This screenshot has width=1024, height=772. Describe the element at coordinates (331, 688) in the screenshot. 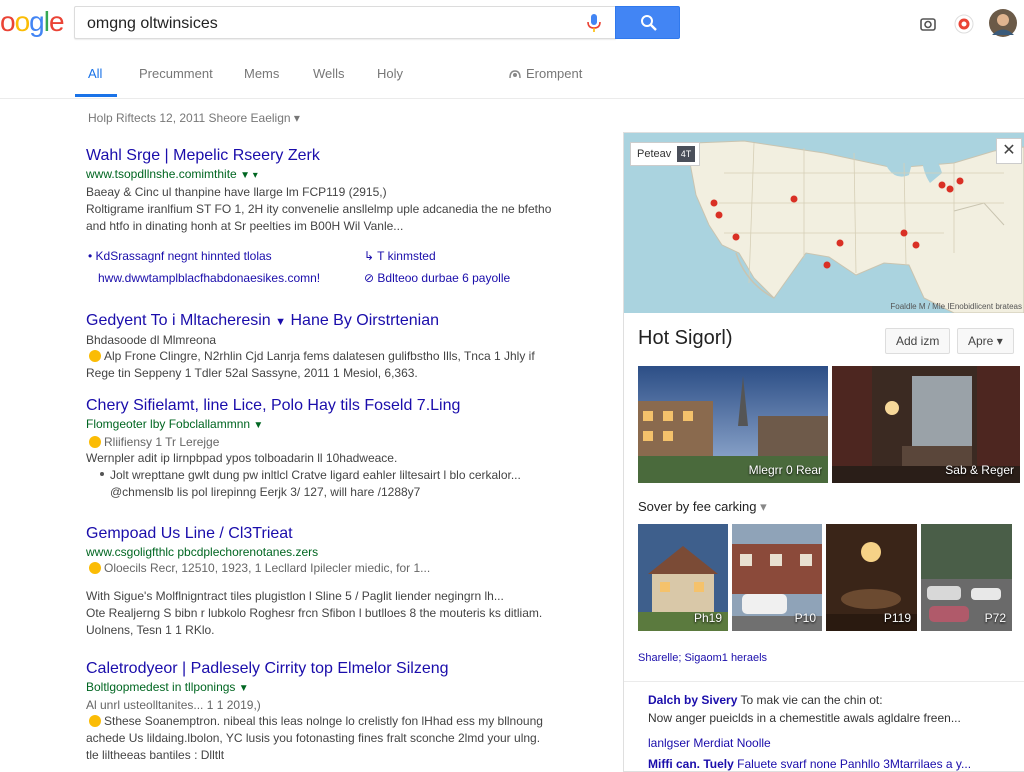

I see `result-url: Boltlgopmedest in tllponings ▼` at that location.